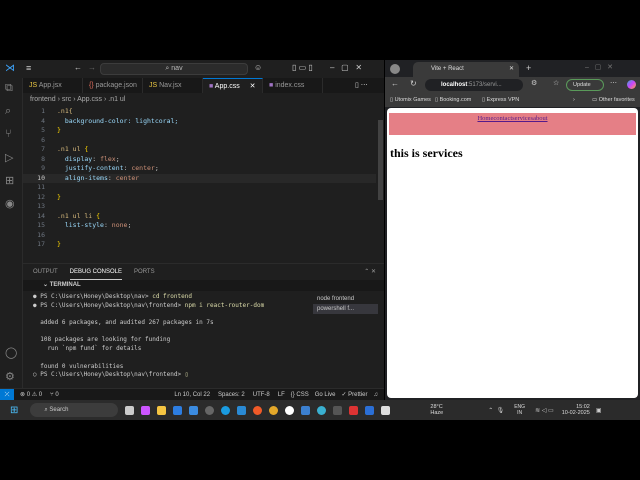 This screenshot has width=640, height=480. What do you see at coordinates (130, 410) in the screenshot?
I see `task-view-icon` at bounding box center [130, 410].